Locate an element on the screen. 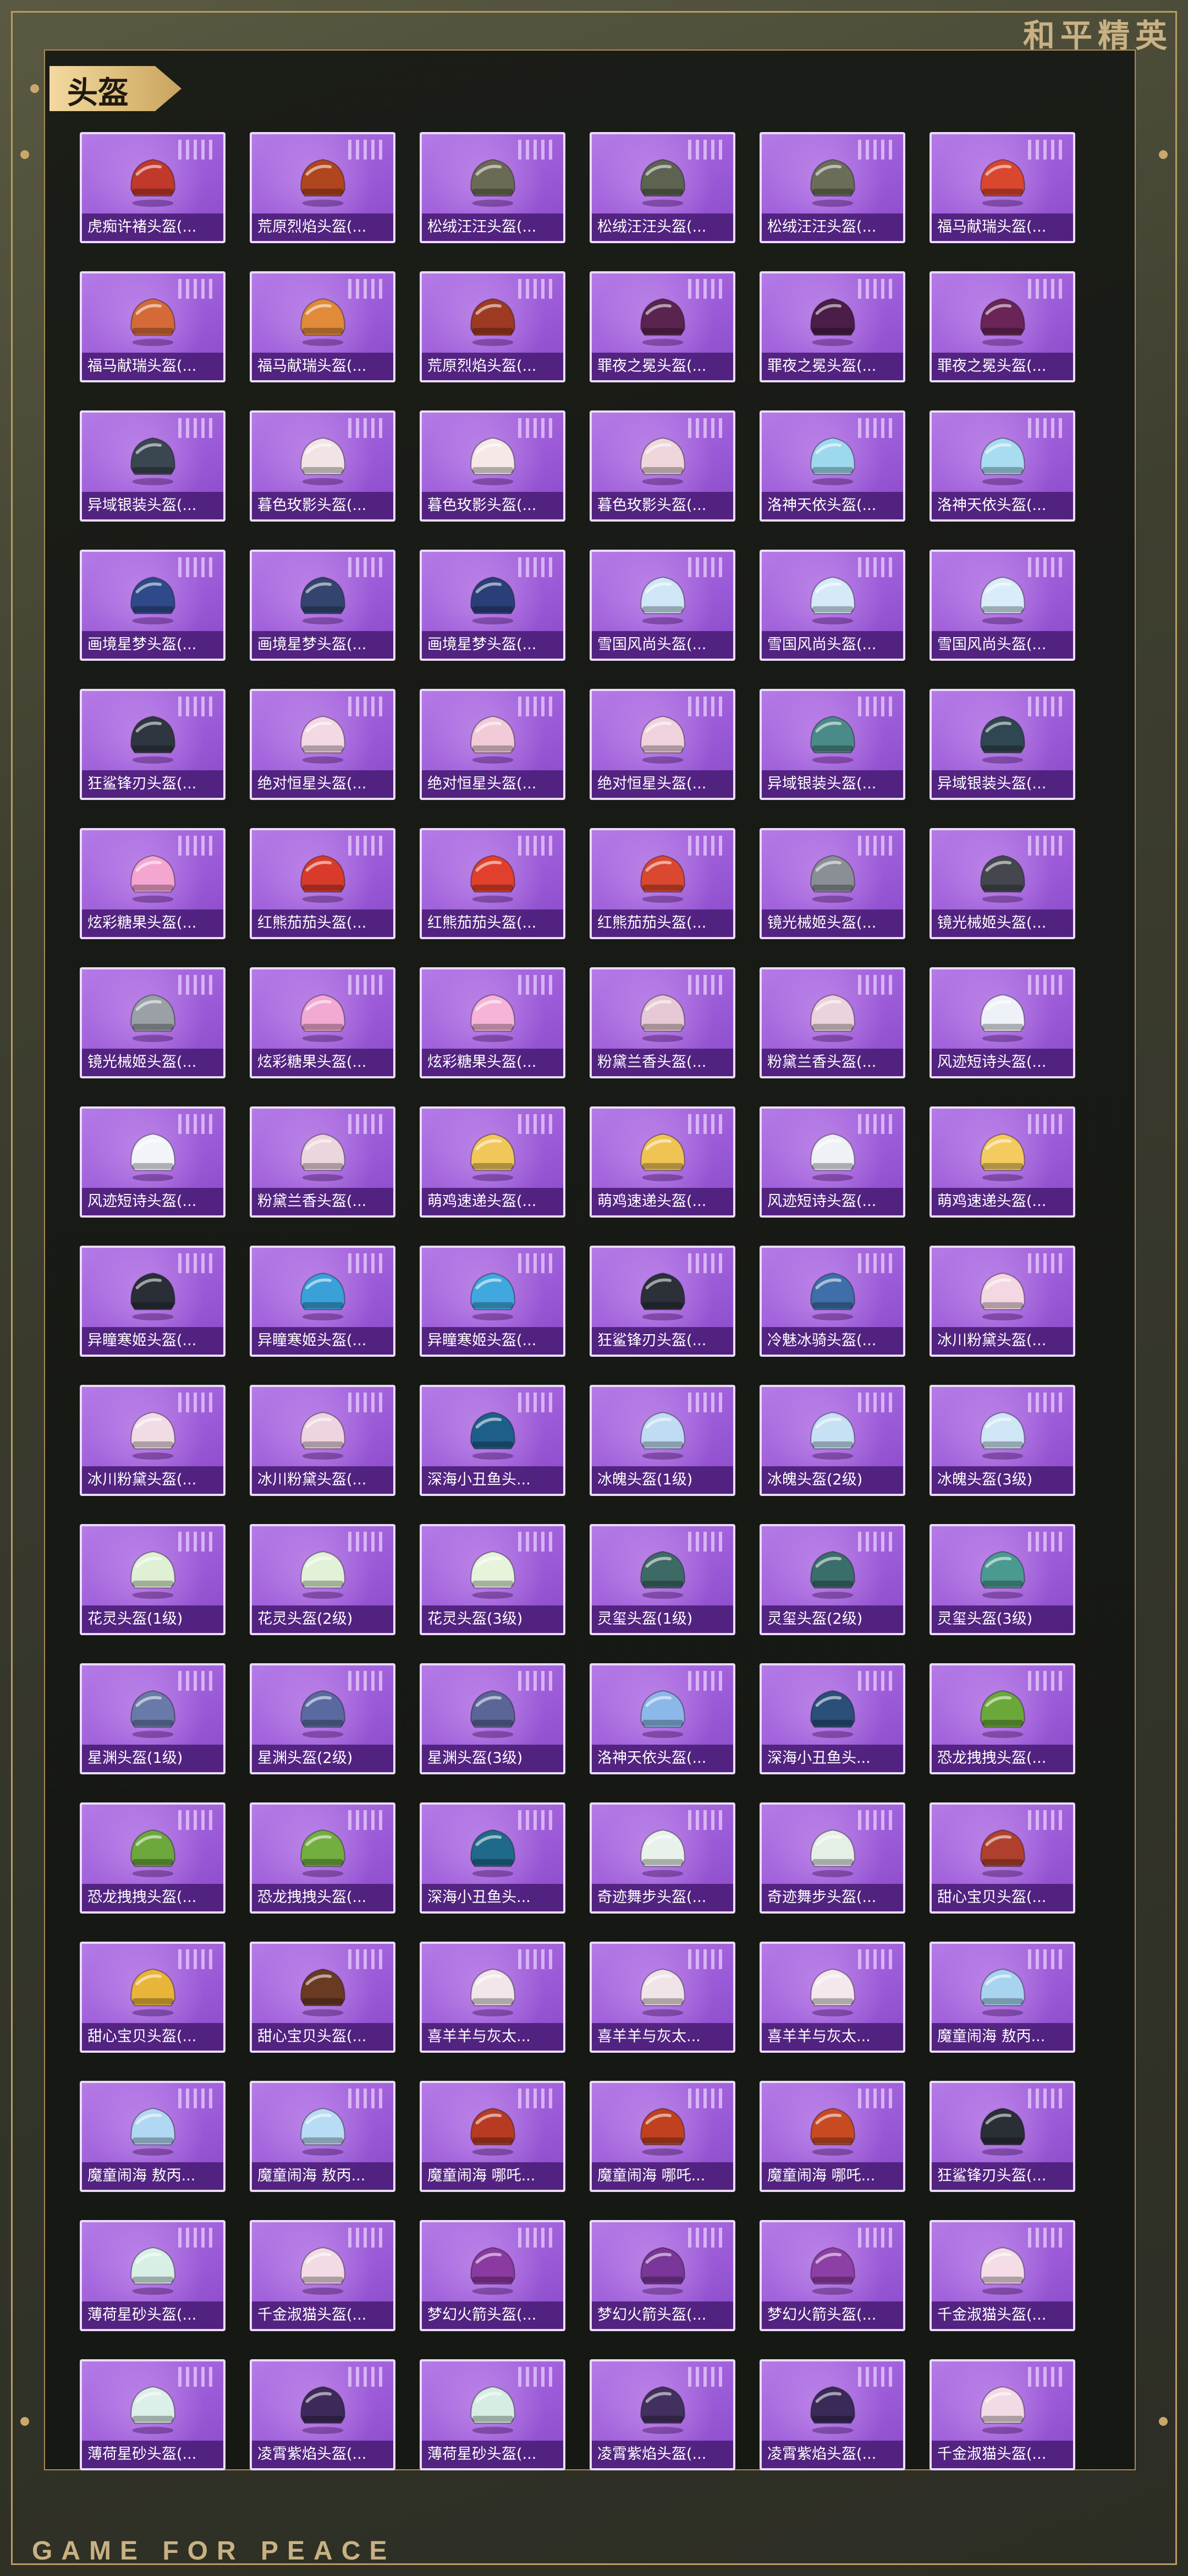 The width and height of the screenshot is (1188, 2576). helmet-item-card: 灵玺头盔(2级) is located at coordinates (832, 1580).